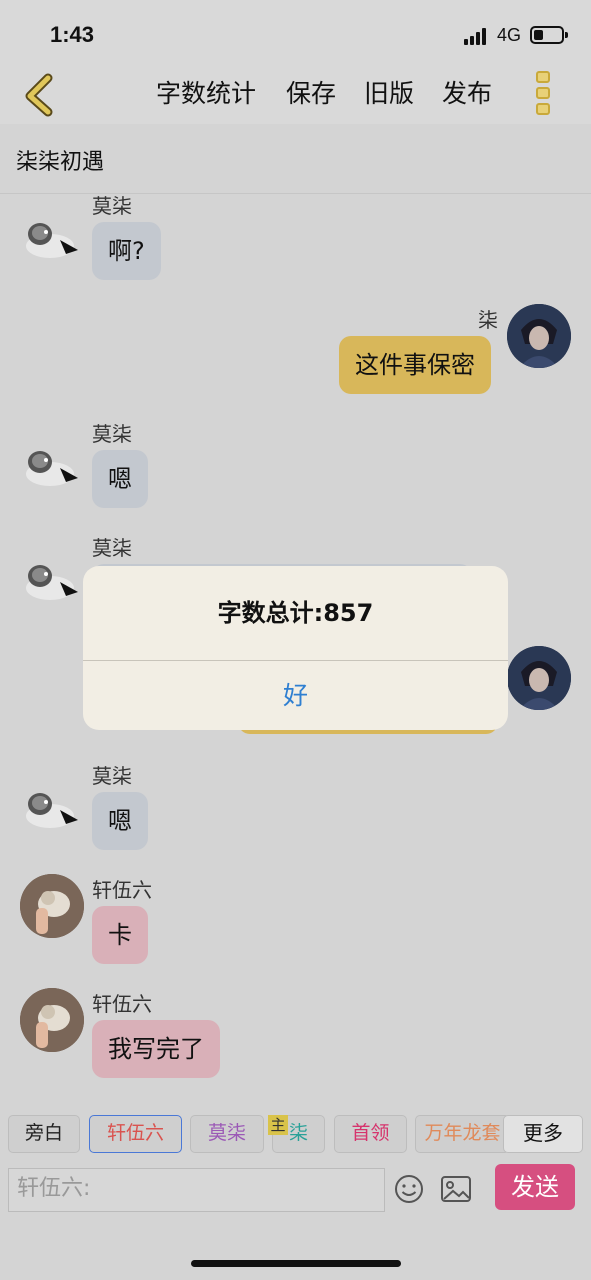 This screenshot has height=1280, width=591. What do you see at coordinates (206, 92) in the screenshot?
I see `word-count-button: 字数统计` at bounding box center [206, 92].